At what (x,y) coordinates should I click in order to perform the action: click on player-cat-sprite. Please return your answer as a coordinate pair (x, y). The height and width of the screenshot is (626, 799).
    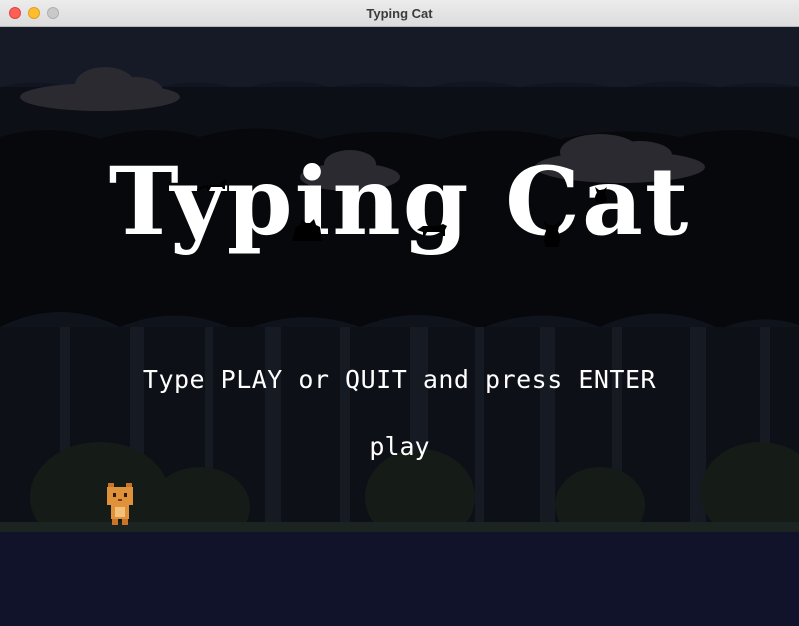
    Looking at the image, I should click on (120, 504).